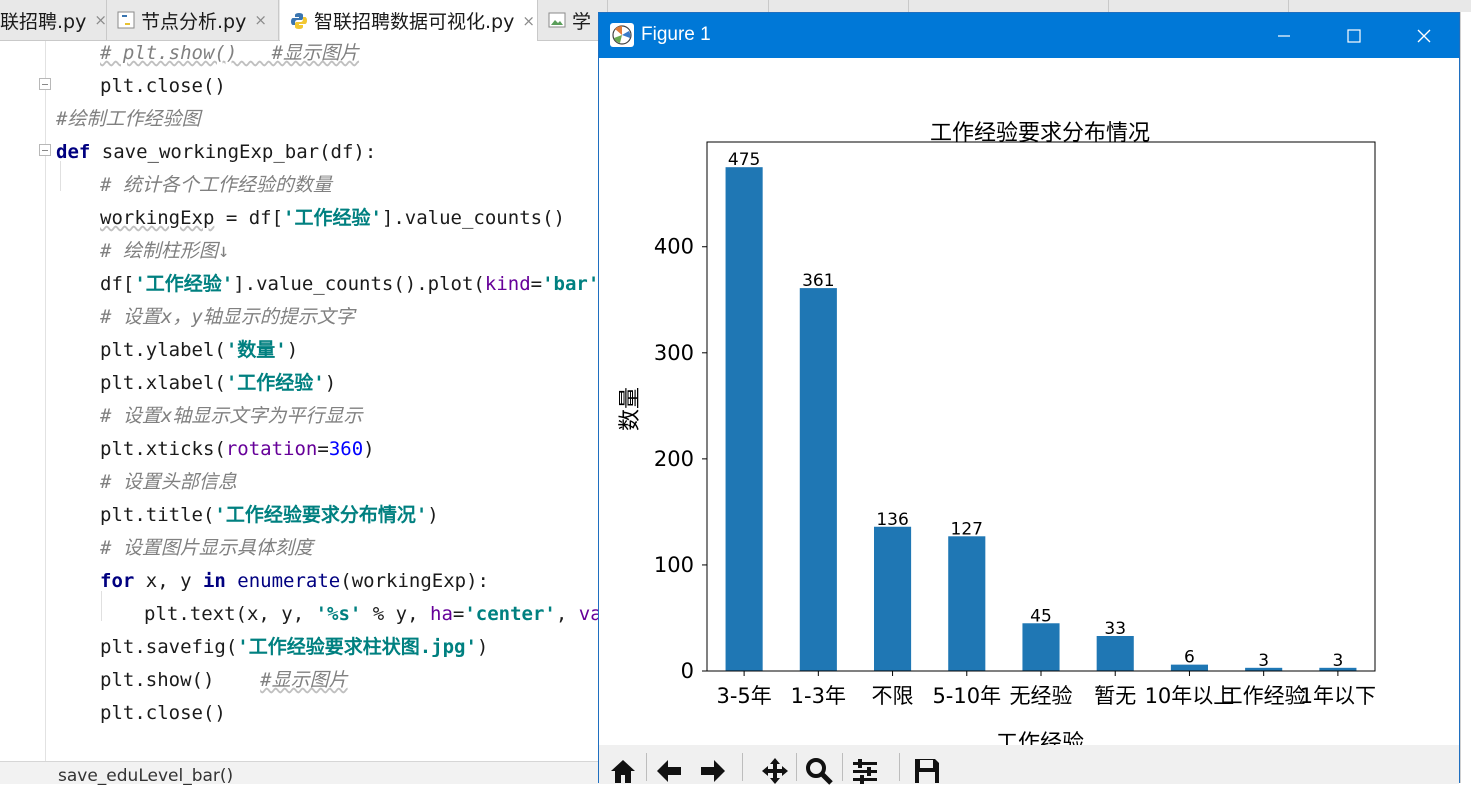  I want to click on code-number: 360, so click(346, 449).